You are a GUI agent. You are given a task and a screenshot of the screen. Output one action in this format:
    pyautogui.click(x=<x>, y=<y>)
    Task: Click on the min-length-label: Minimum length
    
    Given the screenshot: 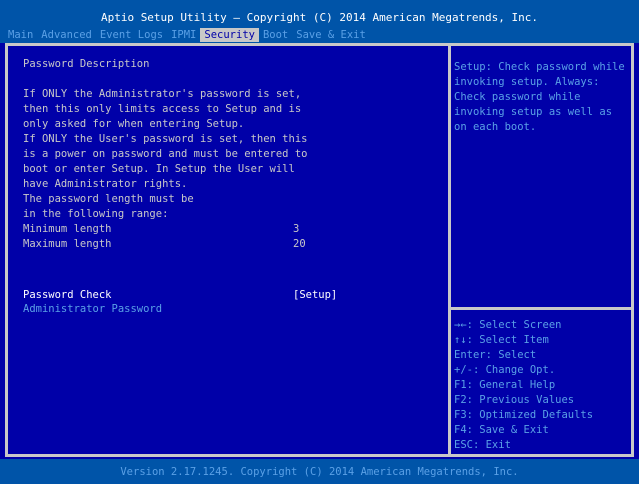 What is the action you would take?
    pyautogui.click(x=67, y=229)
    